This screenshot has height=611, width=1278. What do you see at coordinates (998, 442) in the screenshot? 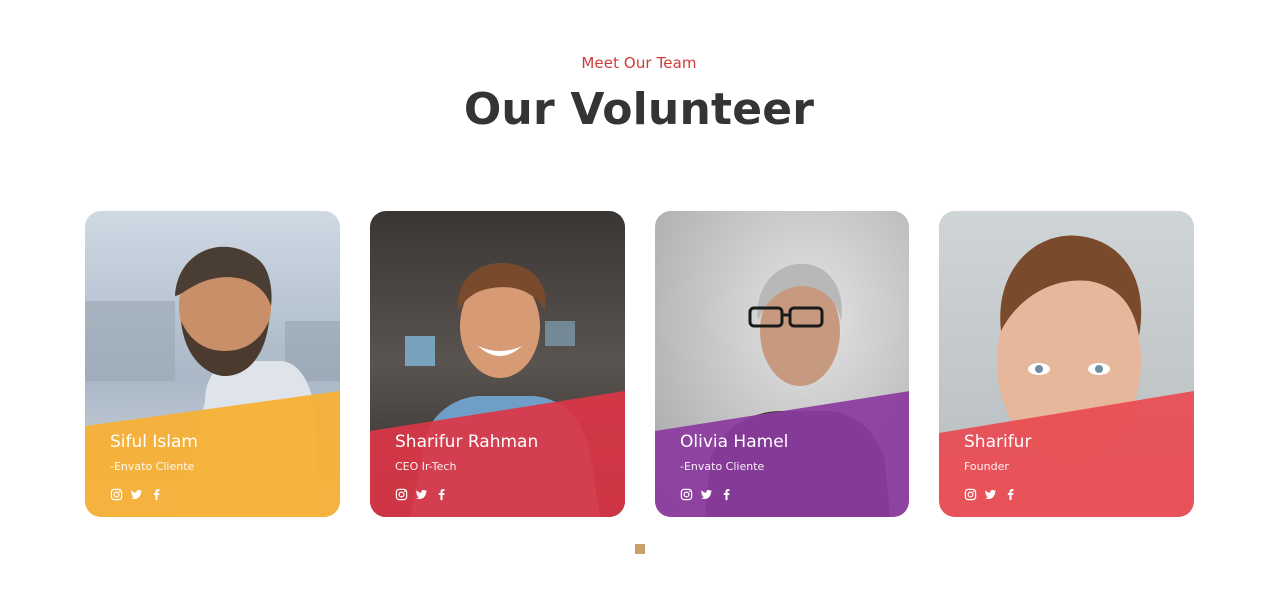
I see `volunteer-name: Sharifur` at bounding box center [998, 442].